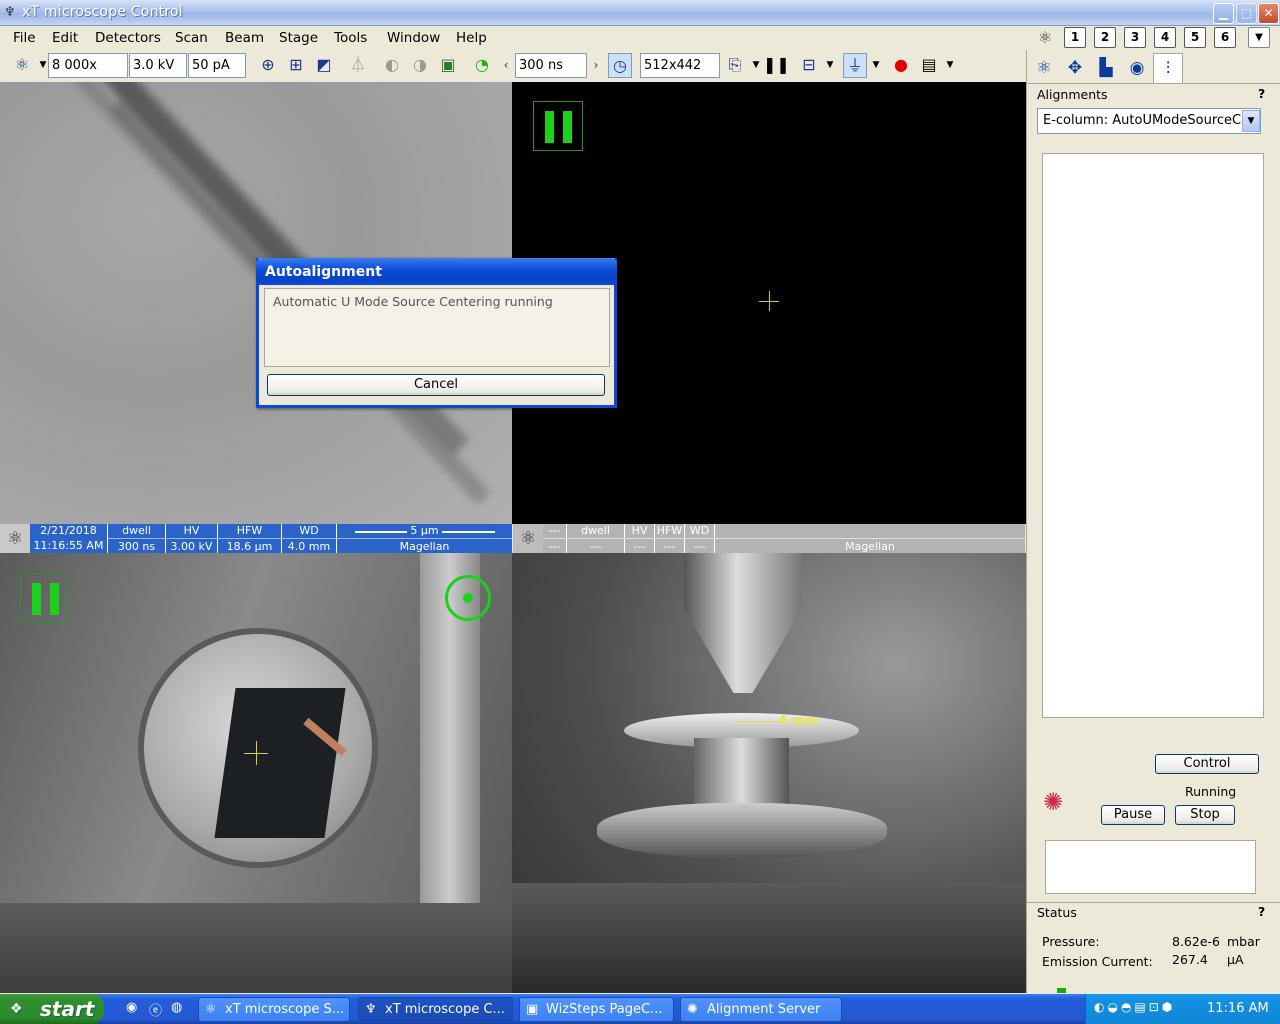 This screenshot has width=1280, height=1024. What do you see at coordinates (244, 38) in the screenshot?
I see `menu-beam: Beam` at bounding box center [244, 38].